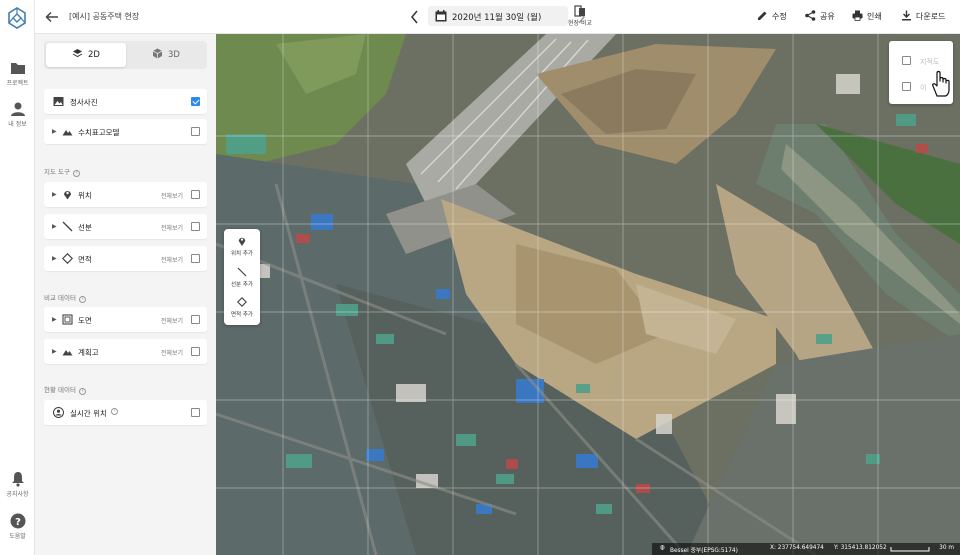  I want to click on section-compare-data: 비교 데이터?, so click(65, 297).